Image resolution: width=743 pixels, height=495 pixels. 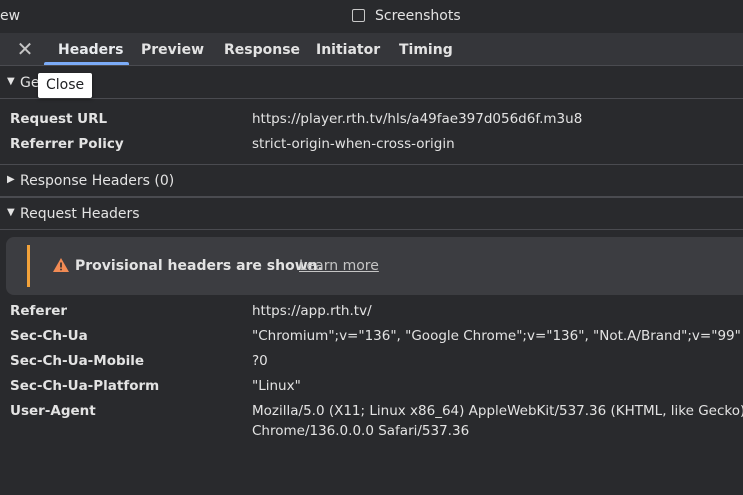 I want to click on warning-message: Provisional headers are shown., so click(x=199, y=266).